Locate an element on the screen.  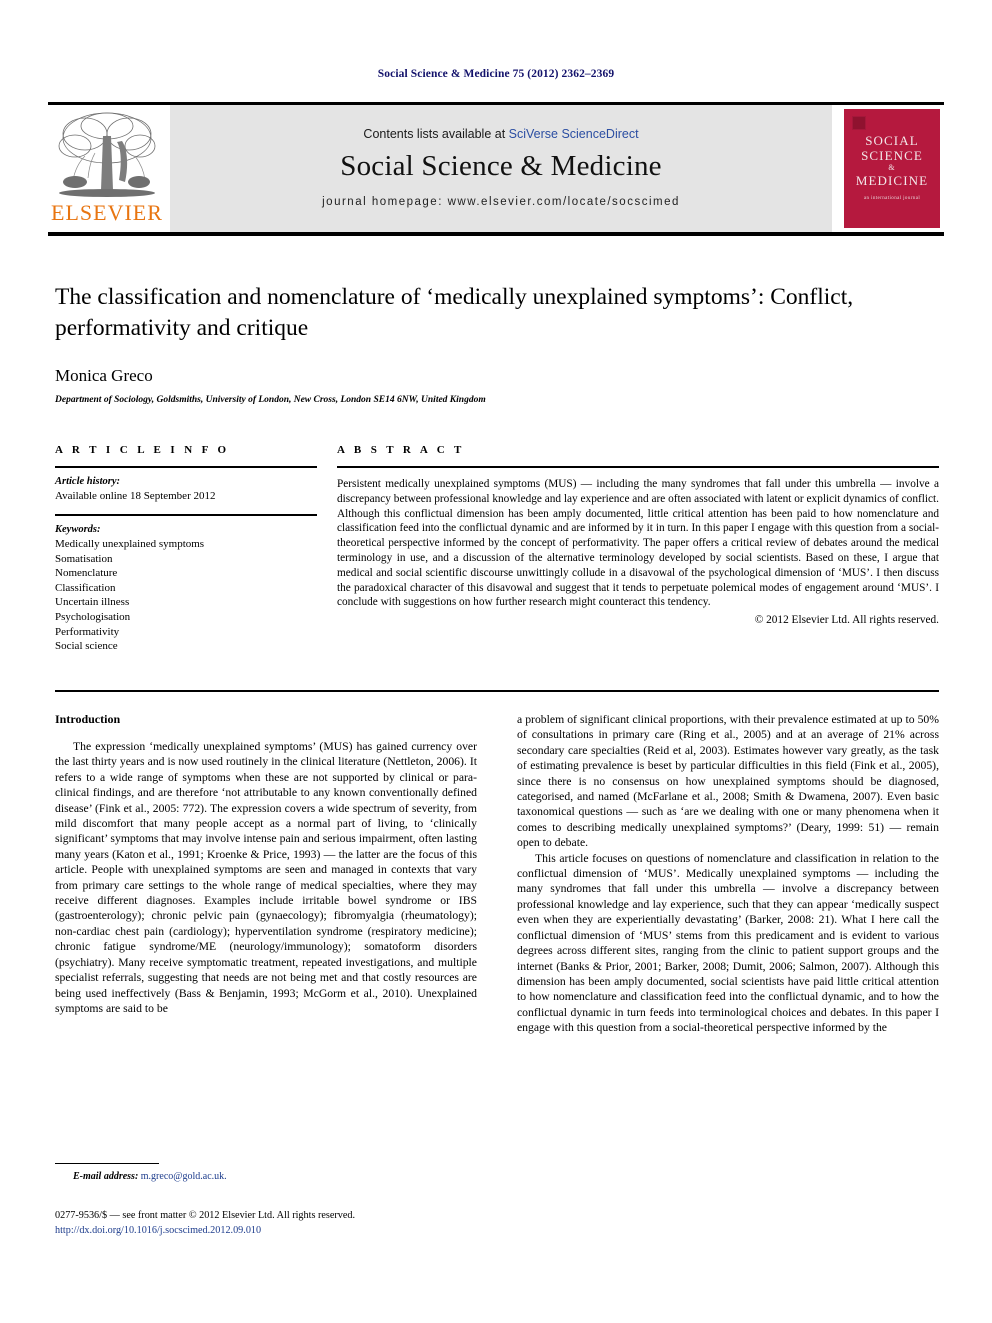
cover-line-2: SCIENCE is located at coordinates (892, 155).